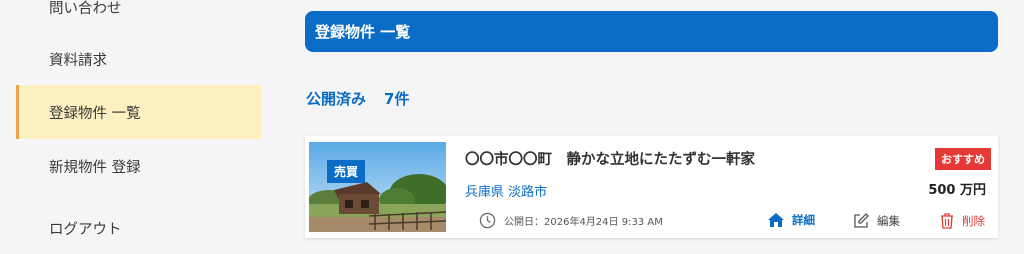 The height and width of the screenshot is (254, 1024). What do you see at coordinates (610, 158) in the screenshot?
I see `listing-title: 〇〇市〇〇町 静かな立地にたたずむ一軒家` at bounding box center [610, 158].